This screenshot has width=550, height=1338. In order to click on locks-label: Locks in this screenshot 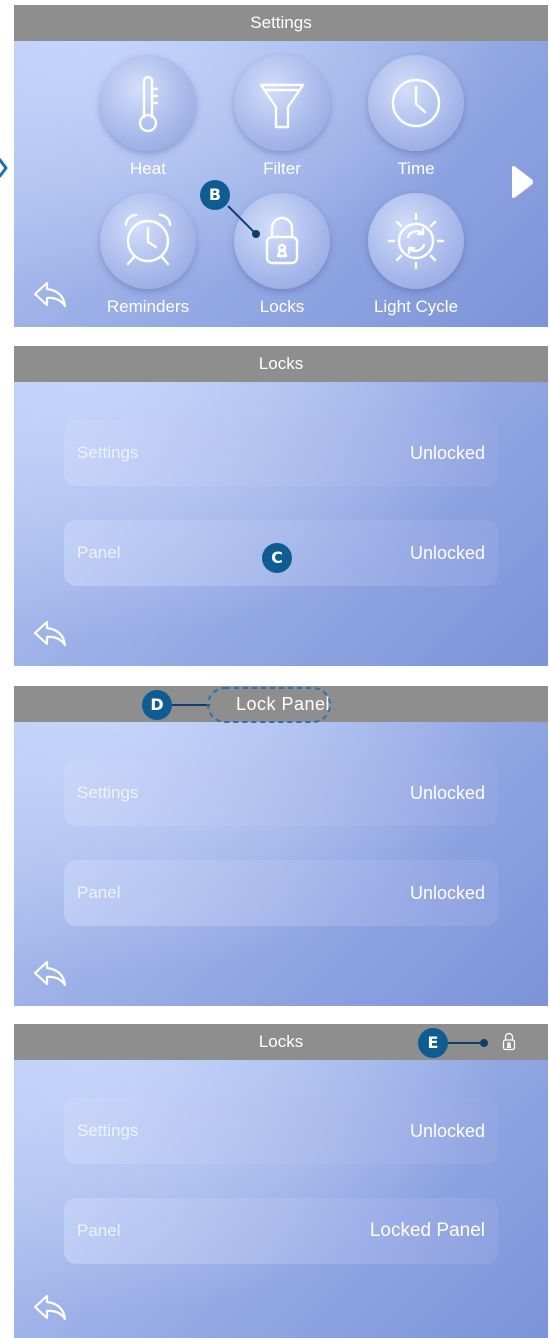, I will do `click(282, 306)`.